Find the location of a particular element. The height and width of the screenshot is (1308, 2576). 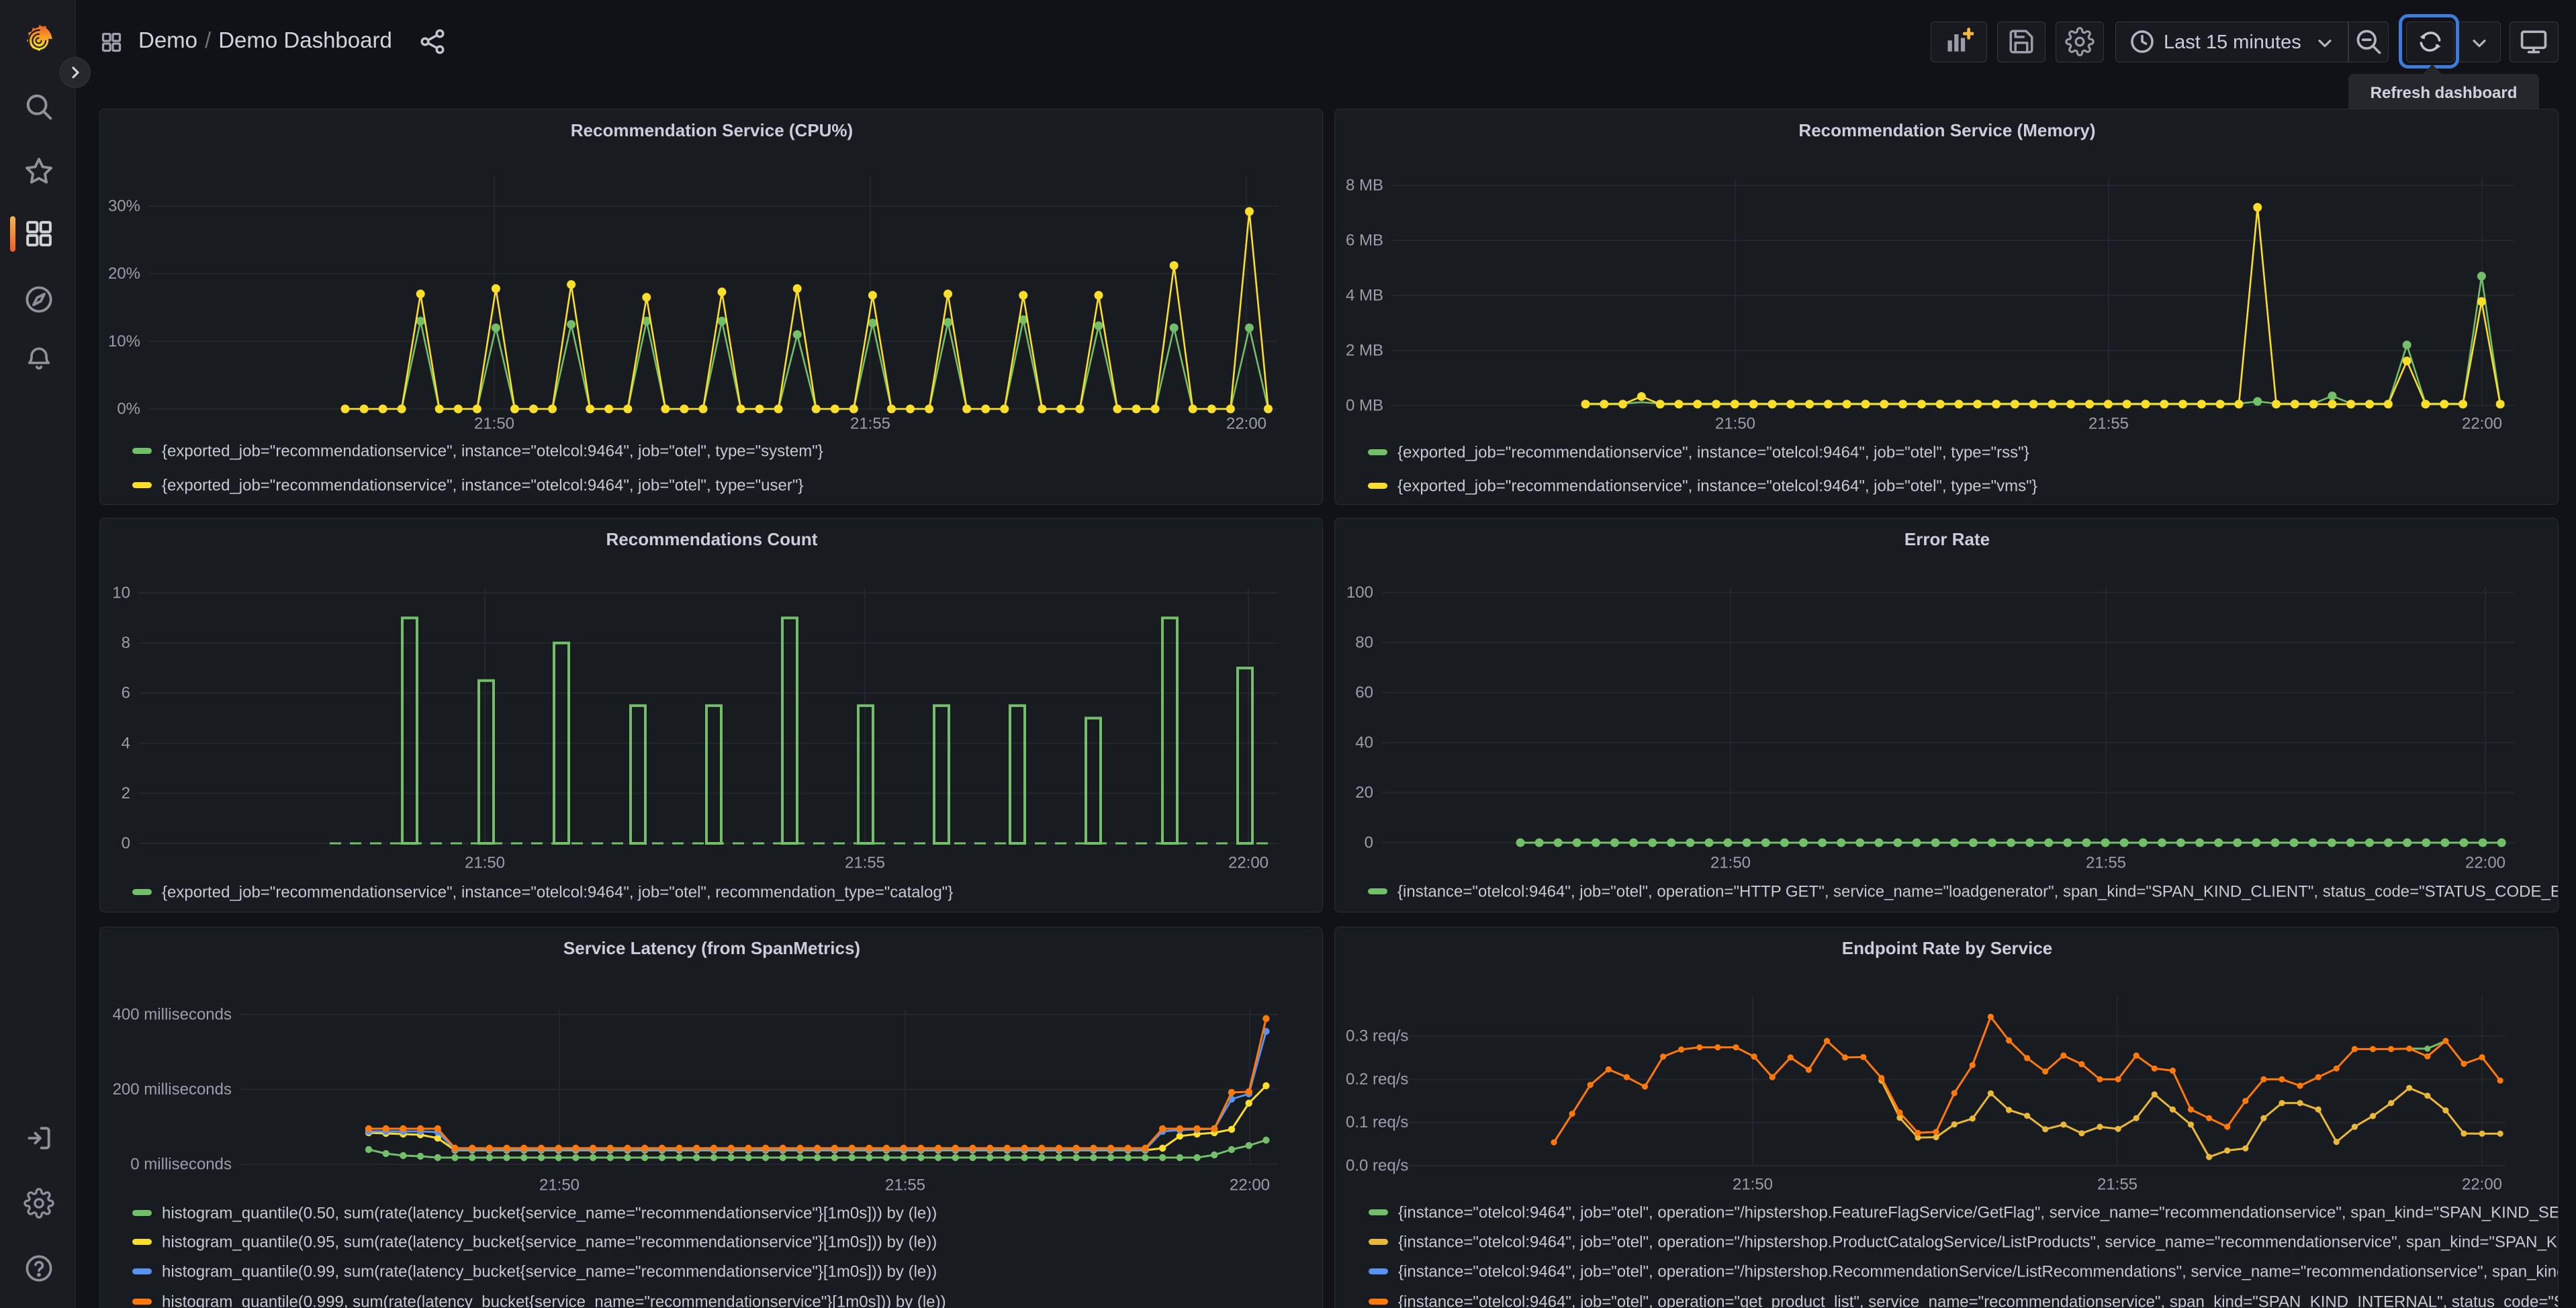

svg-text: 8 is located at coordinates (126, 643).